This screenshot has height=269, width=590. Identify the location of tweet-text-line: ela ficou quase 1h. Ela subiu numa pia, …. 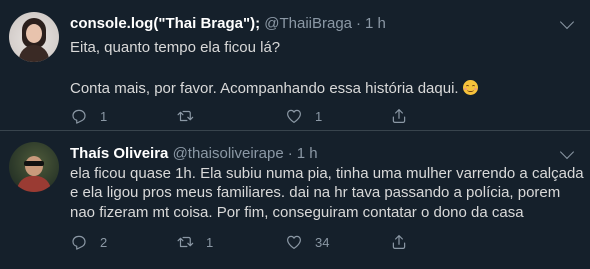
(327, 173).